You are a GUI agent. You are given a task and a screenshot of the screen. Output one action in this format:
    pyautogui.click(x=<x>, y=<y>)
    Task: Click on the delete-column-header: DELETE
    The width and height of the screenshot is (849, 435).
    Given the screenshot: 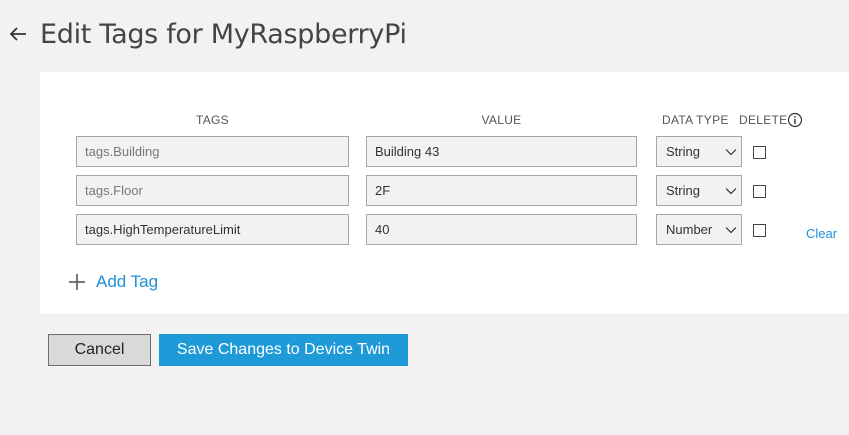 What is the action you would take?
    pyautogui.click(x=763, y=120)
    